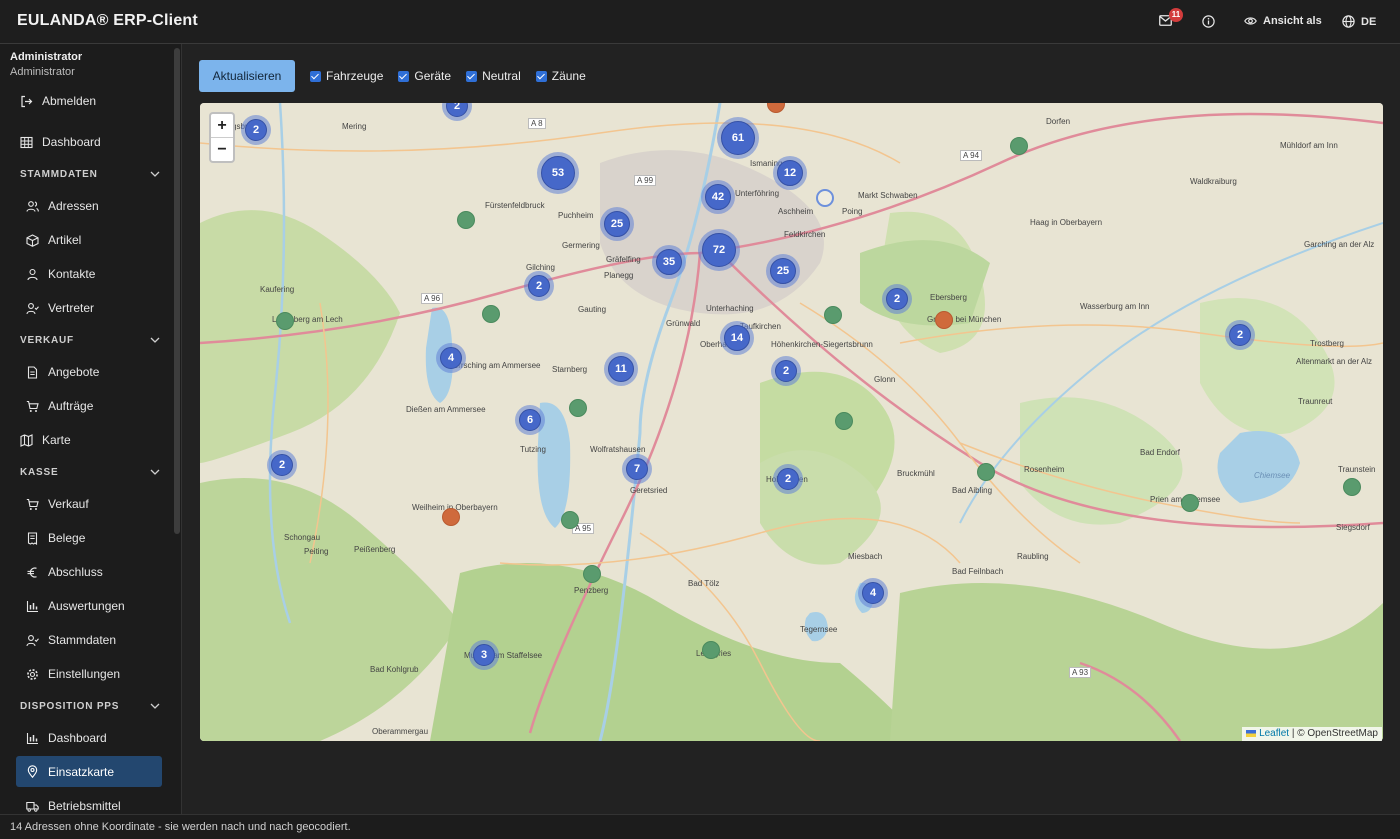 Image resolution: width=1400 pixels, height=839 pixels. I want to click on road-label: A 94, so click(971, 155).